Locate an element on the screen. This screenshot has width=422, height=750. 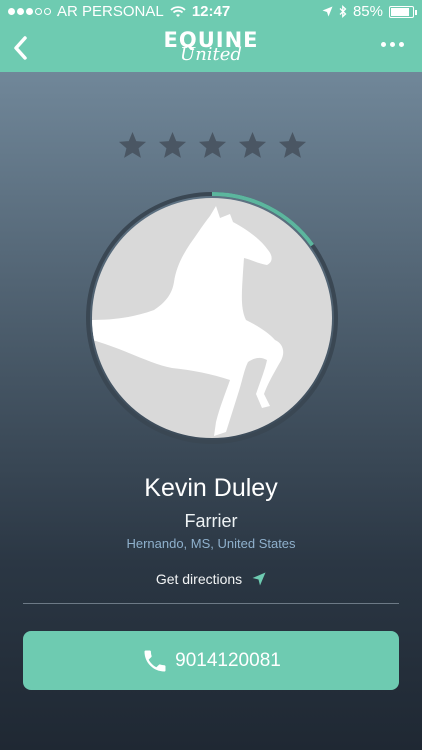
status-bar: AR PERSONAL 12:47 85% is located at coordinates (211, 12).